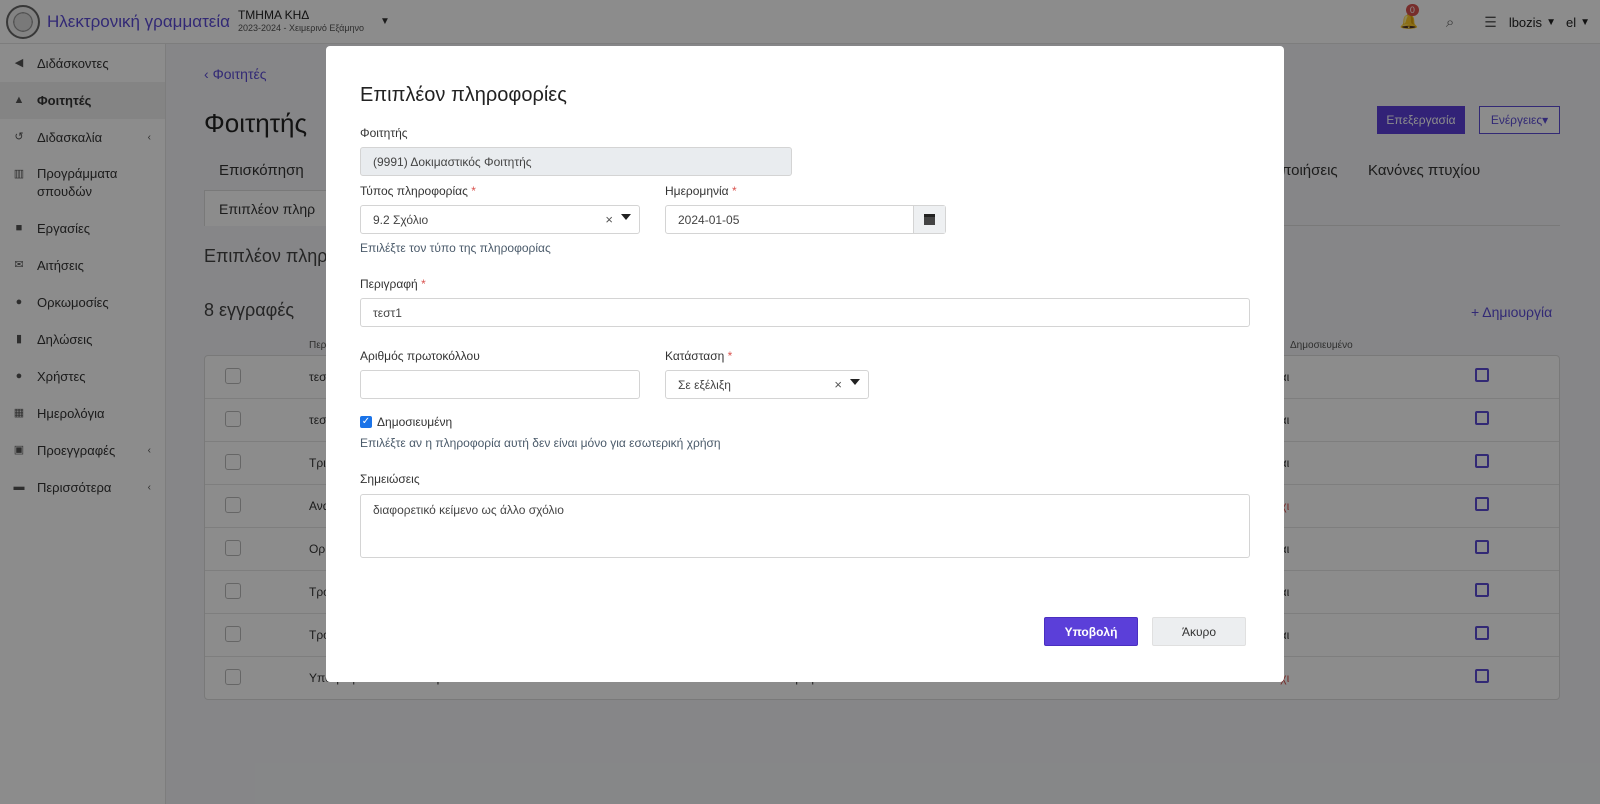 The image size is (1600, 804). I want to click on calendar-icon, so click(929, 219).